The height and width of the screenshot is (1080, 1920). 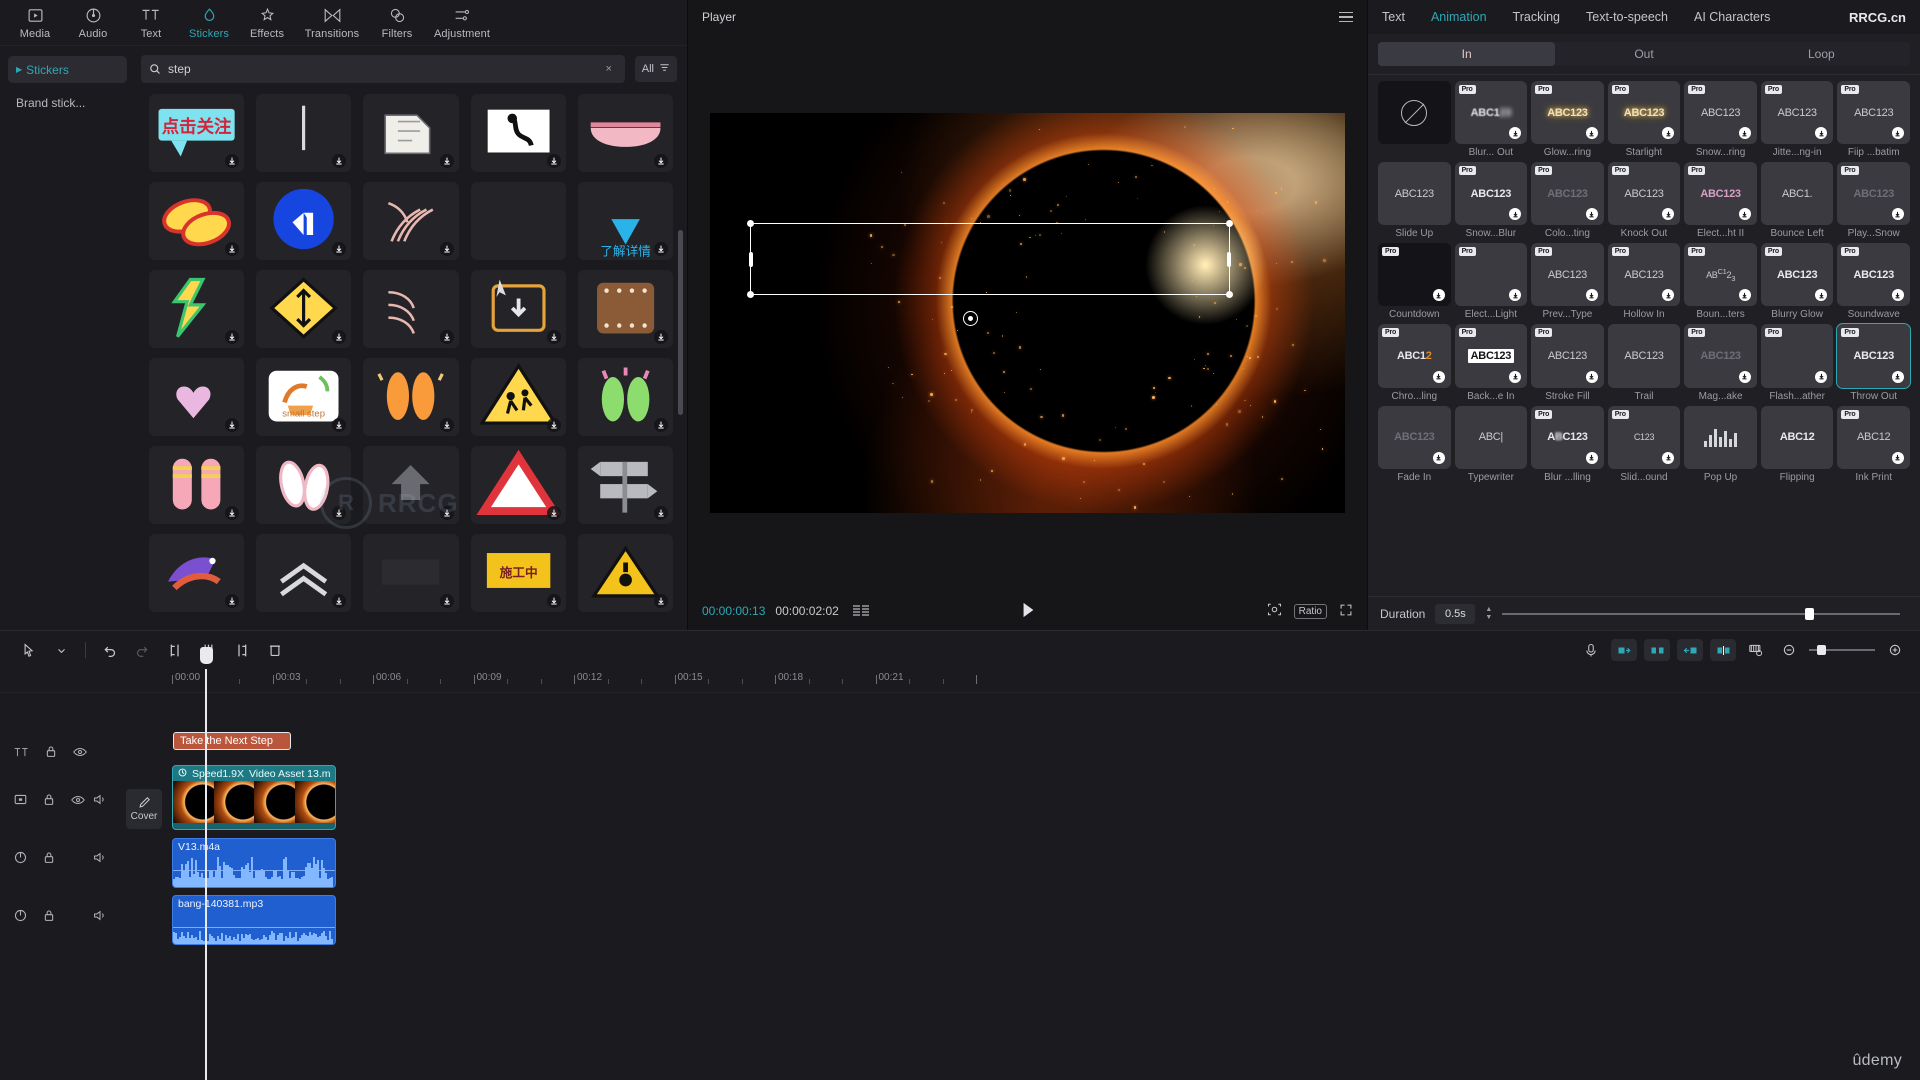 I want to click on nav-filters: Filters, so click(x=397, y=23).